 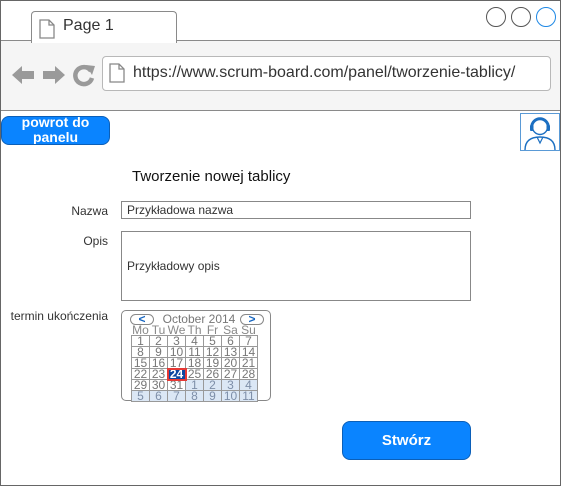 What do you see at coordinates (89, 211) in the screenshot?
I see `name-label: Nazwa` at bounding box center [89, 211].